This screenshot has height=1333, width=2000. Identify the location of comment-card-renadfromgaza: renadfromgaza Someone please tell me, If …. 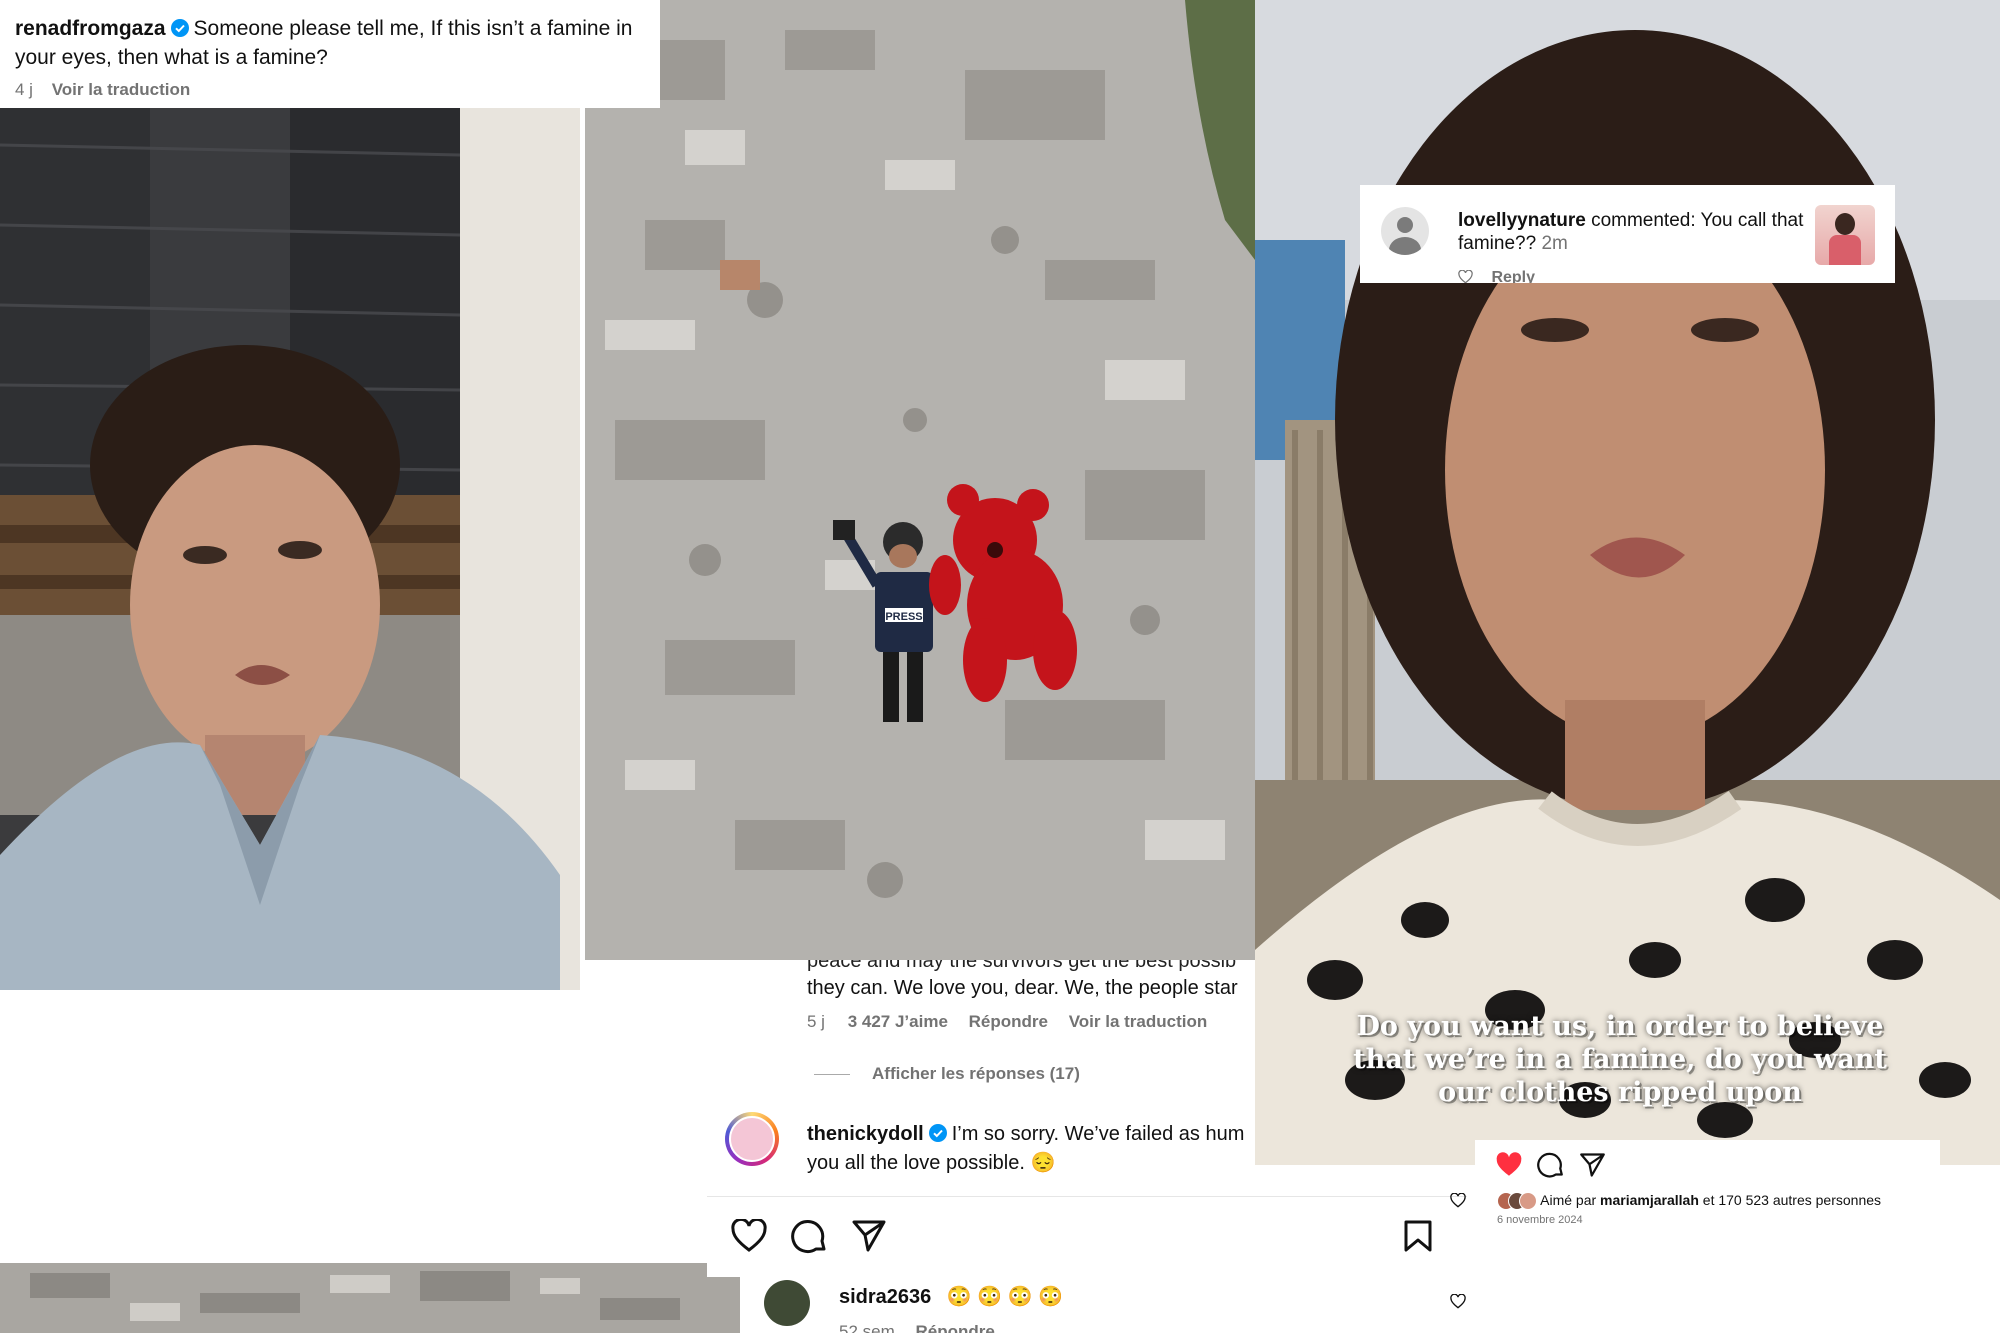
(330, 54).